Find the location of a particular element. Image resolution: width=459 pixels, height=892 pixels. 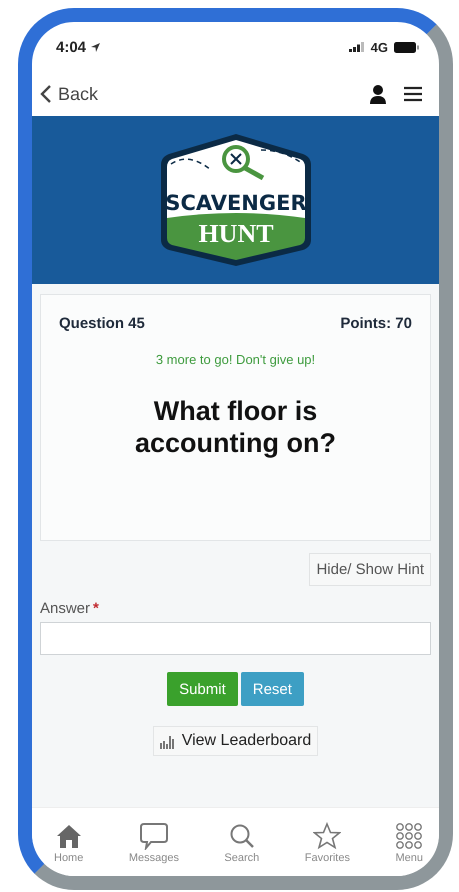

bar-chart-icon is located at coordinates (168, 741).